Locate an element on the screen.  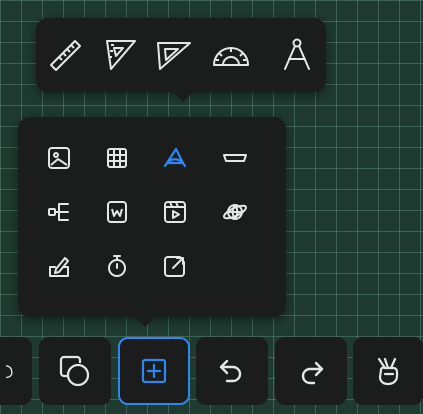
ruler-tools-icon is located at coordinates (175, 157).